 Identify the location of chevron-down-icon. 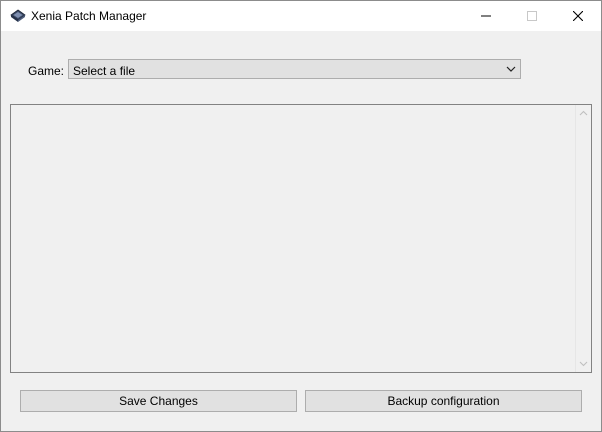
(511, 69).